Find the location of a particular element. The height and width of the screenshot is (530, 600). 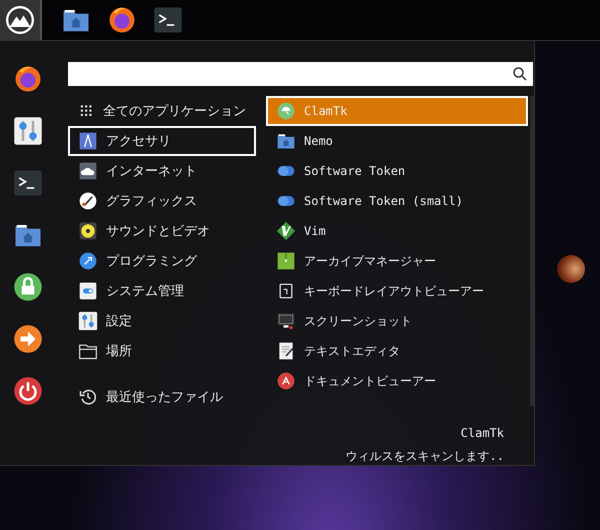

category-item: プログラミング is located at coordinates (162, 261).